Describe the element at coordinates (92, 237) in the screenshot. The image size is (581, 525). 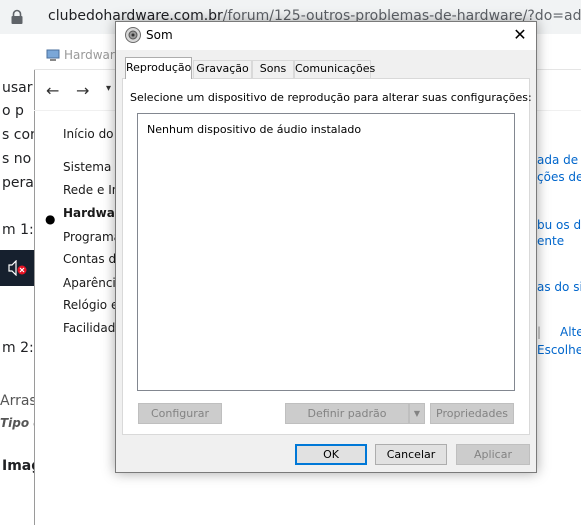
I see `cp-nav-programs: Programa` at that location.